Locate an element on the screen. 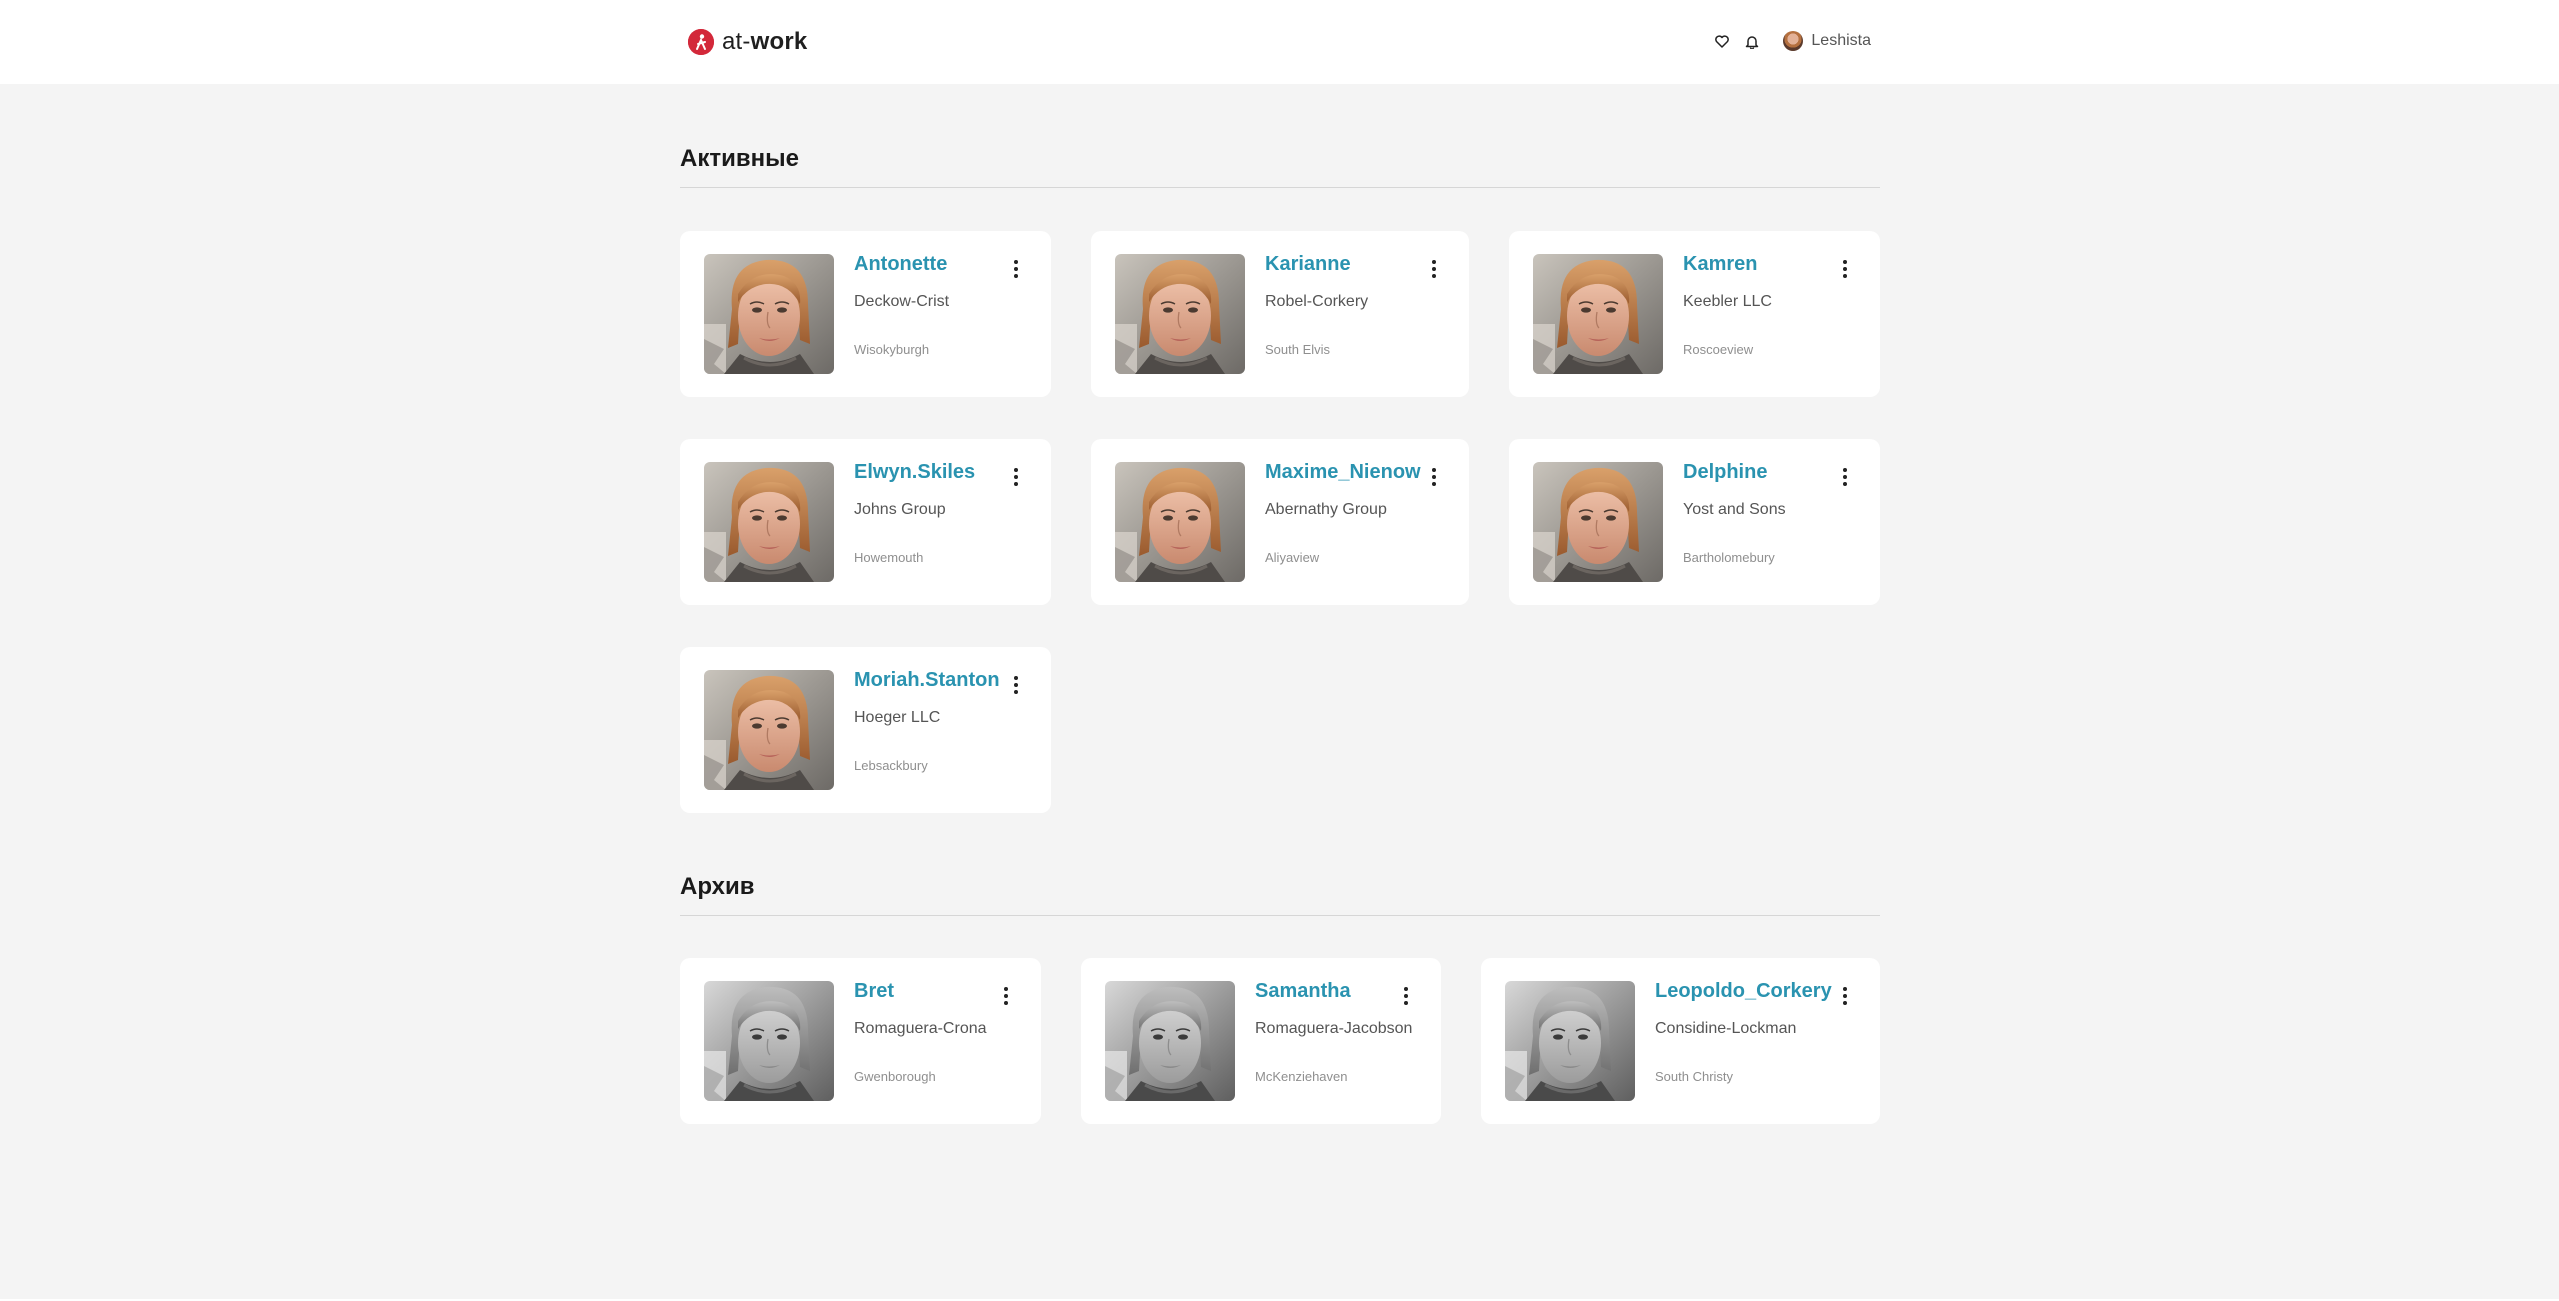 The height and width of the screenshot is (1301, 2559). heart-icon is located at coordinates (1722, 41).